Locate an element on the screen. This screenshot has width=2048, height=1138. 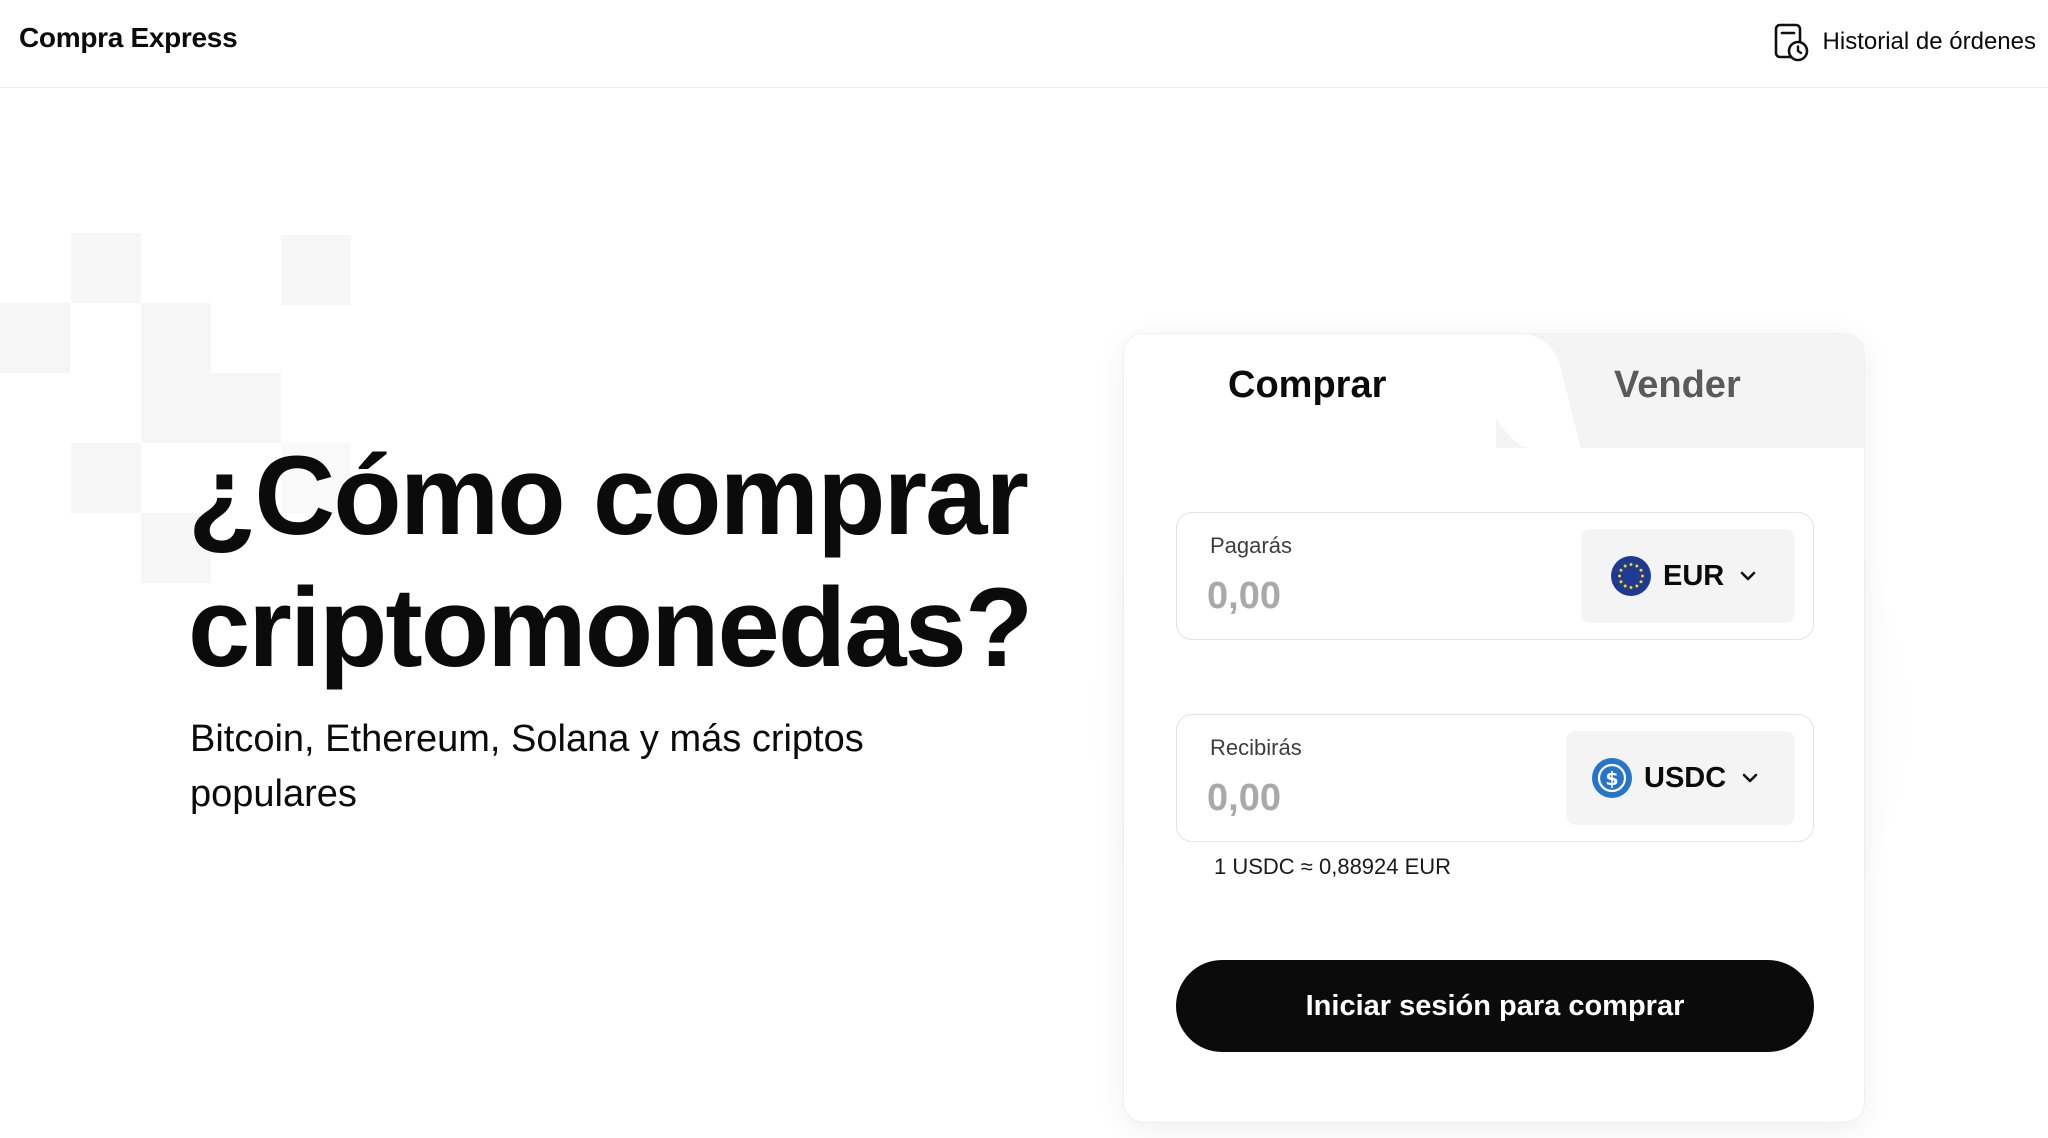
receive-field: Recibirás $ USDC is located at coordinates (1495, 778).